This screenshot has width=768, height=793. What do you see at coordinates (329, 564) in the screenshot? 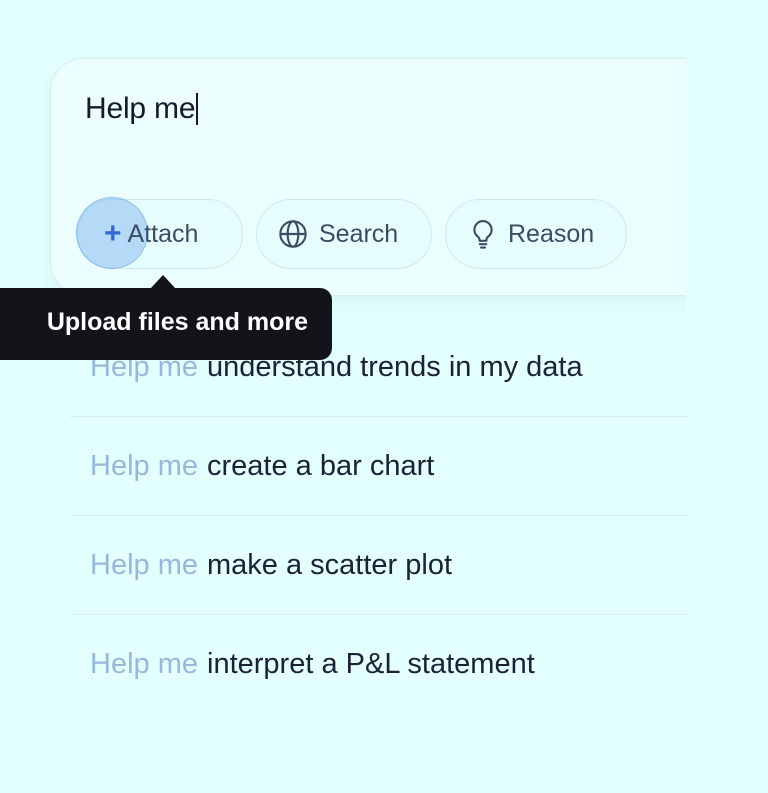
I see `suggestion-text: make a scatter plot` at bounding box center [329, 564].